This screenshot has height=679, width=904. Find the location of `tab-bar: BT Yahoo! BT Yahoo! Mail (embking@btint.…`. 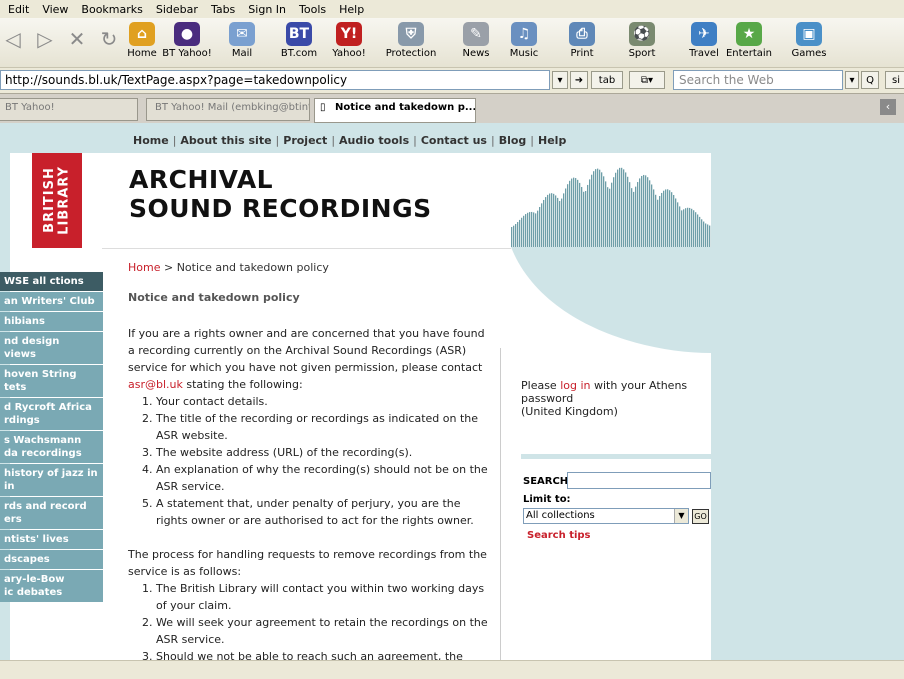

tab-bar: BT Yahoo! BT Yahoo! Mail (embking@btint.… is located at coordinates (452, 108).